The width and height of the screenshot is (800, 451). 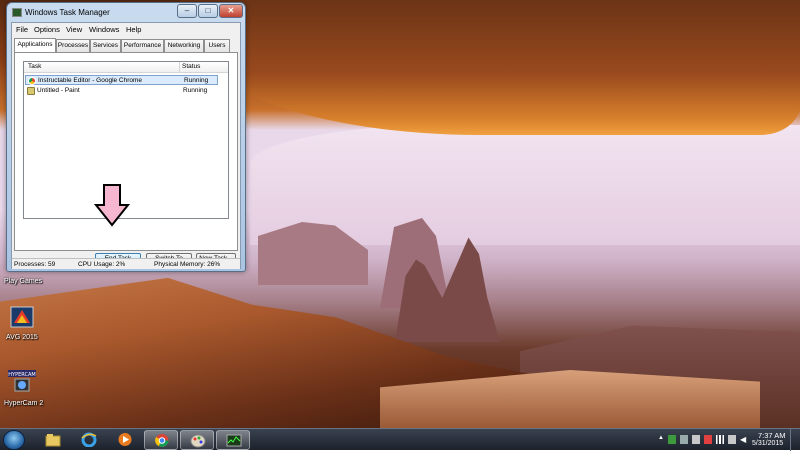 I want to click on menu-file: File, so click(x=22, y=29).